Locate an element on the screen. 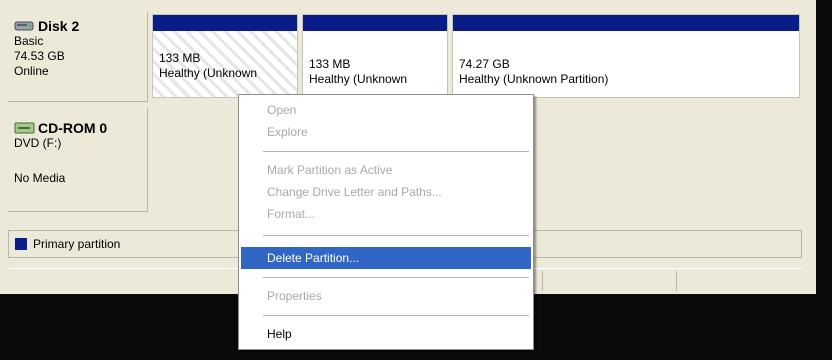  partition-2: 133 MB Healthy (Unknown is located at coordinates (375, 56).